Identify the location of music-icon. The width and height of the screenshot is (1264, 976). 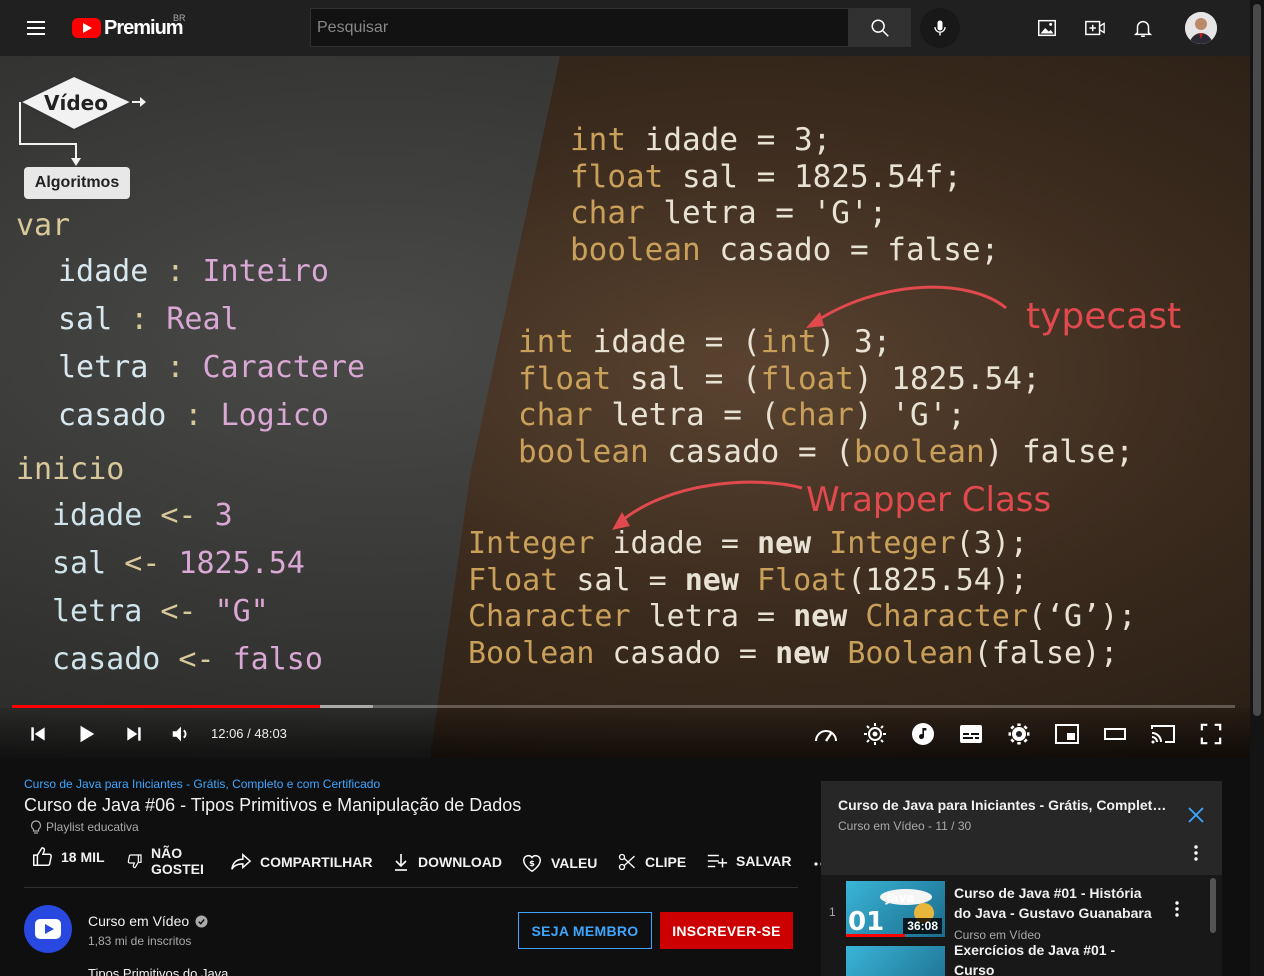
(923, 734).